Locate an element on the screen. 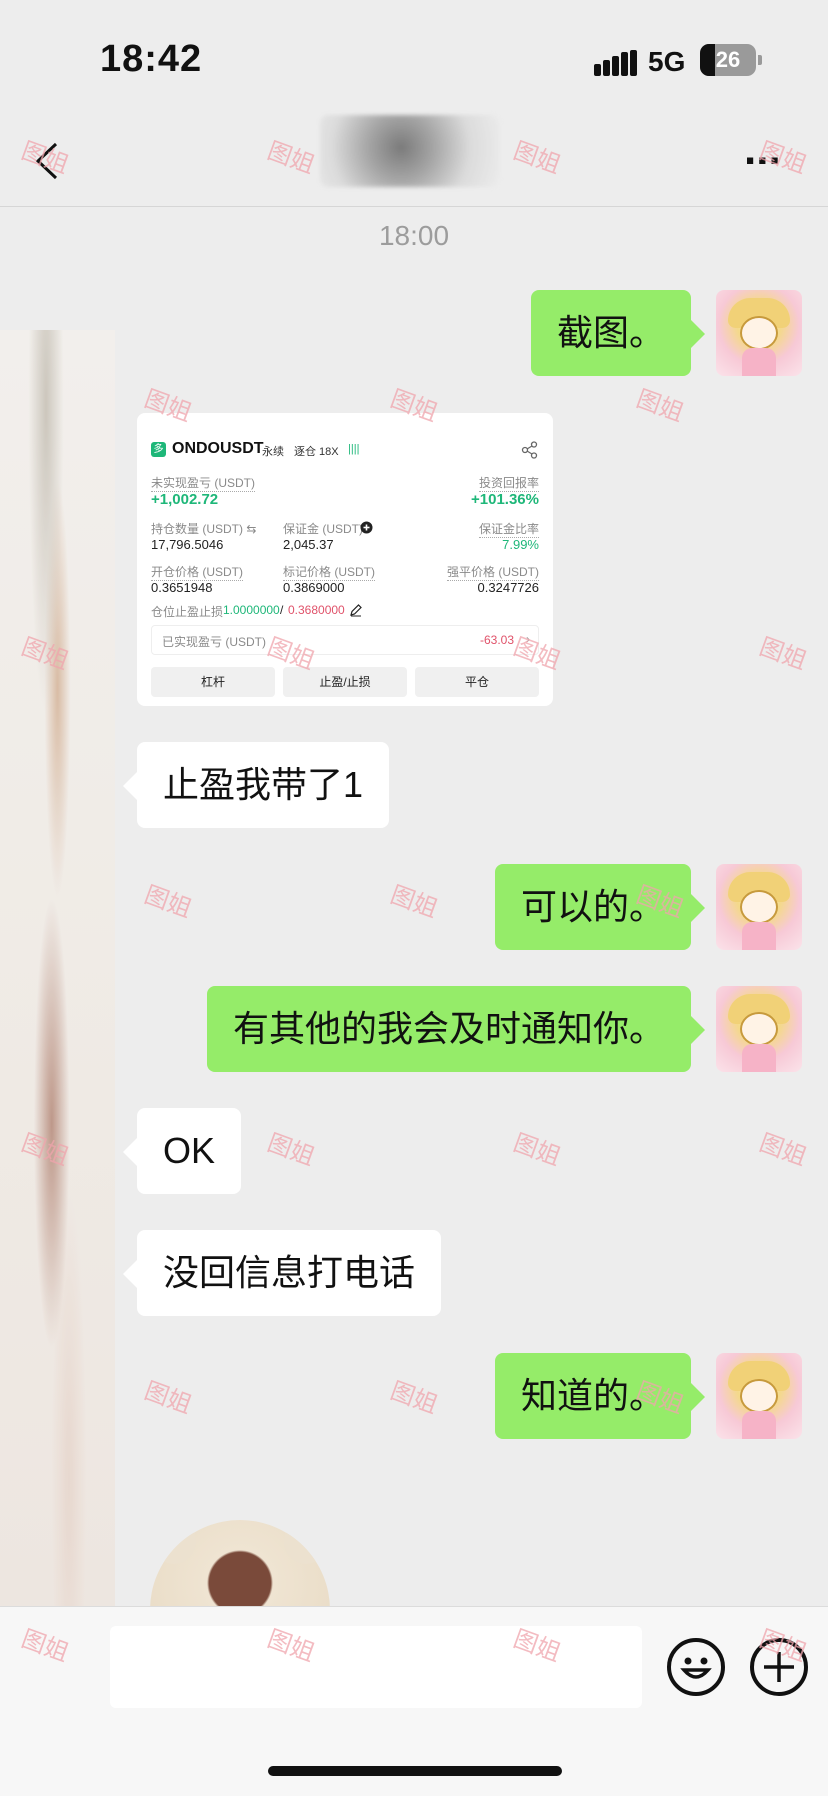  edit-icon is located at coordinates (356, 610).